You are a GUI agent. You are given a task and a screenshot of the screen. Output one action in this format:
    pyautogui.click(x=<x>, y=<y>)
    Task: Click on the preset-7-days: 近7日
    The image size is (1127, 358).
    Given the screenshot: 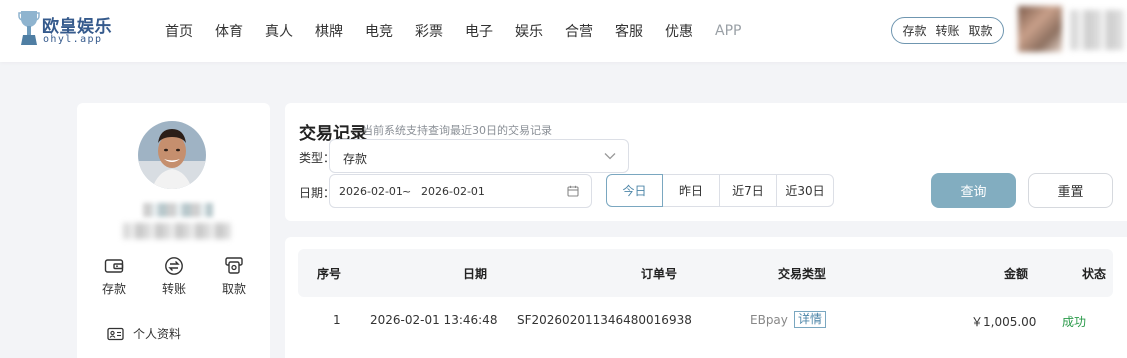 What is the action you would take?
    pyautogui.click(x=748, y=190)
    